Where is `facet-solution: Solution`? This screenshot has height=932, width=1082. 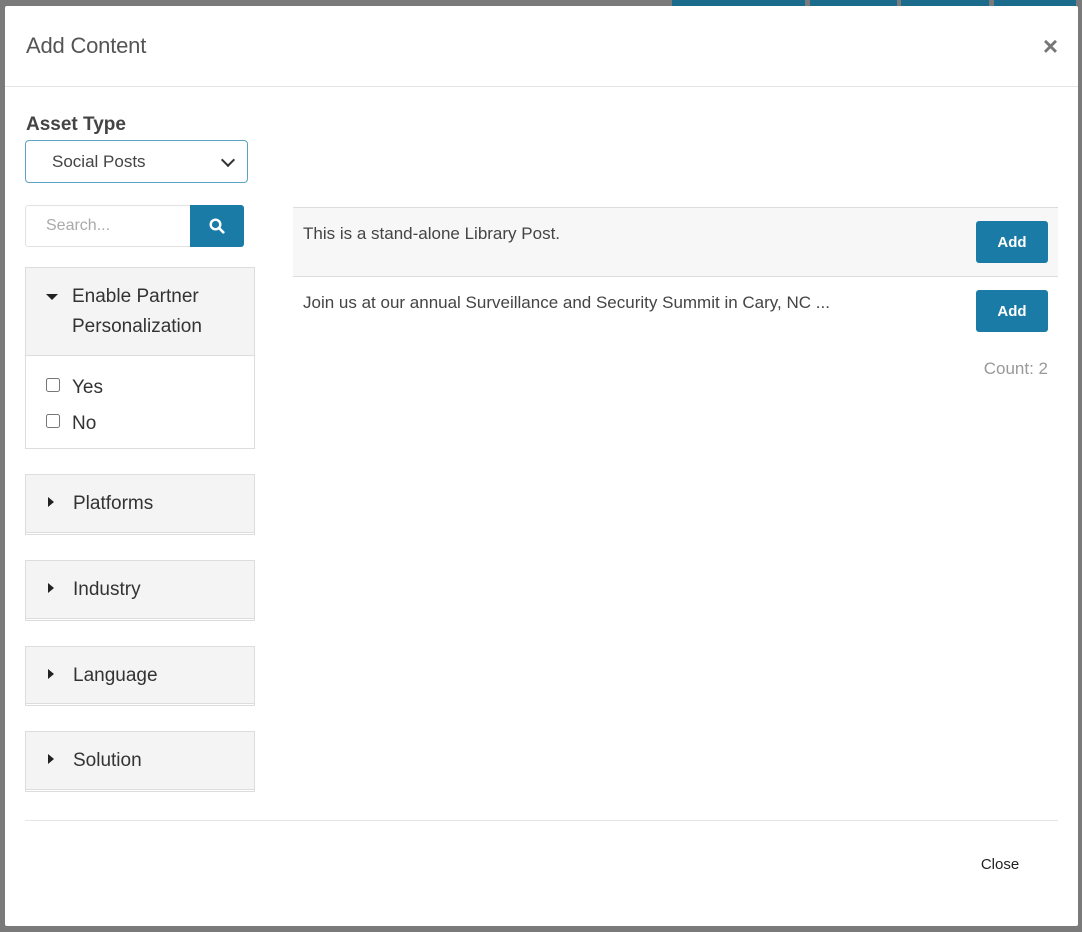 facet-solution: Solution is located at coordinates (140, 761).